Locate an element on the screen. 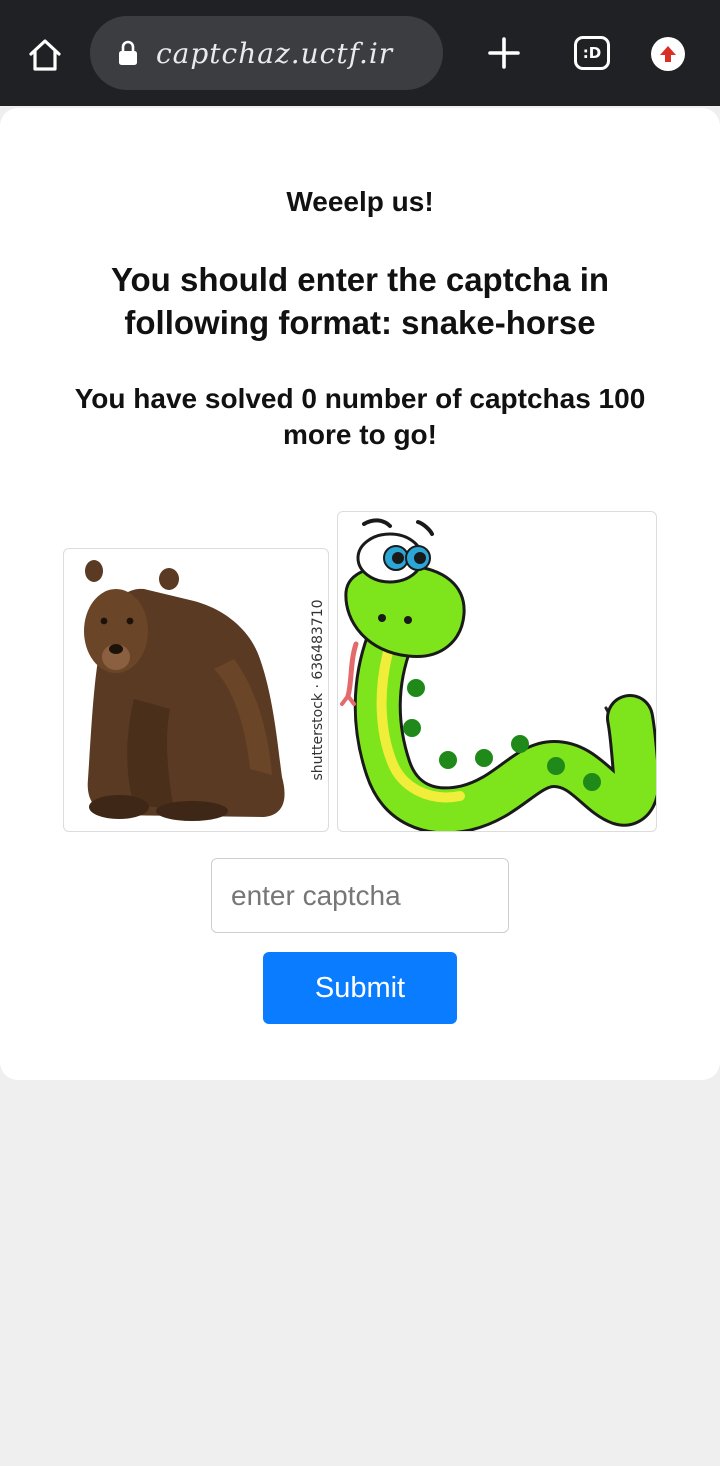 The height and width of the screenshot is (1466, 720). greeting-heading: Weeelp us! is located at coordinates (360, 201).